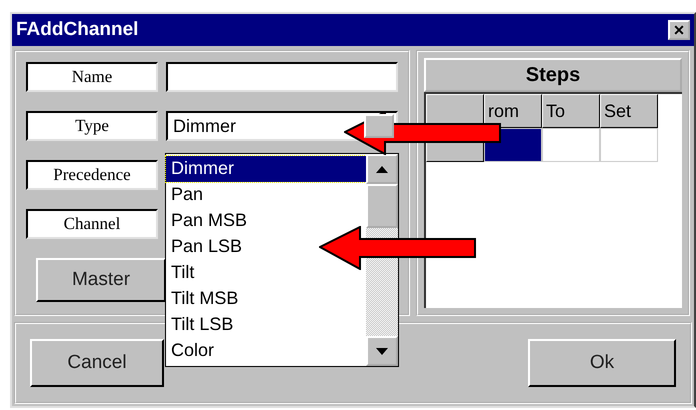 This screenshot has width=696, height=410. What do you see at coordinates (553, 75) in the screenshot?
I see `steps-title: Steps` at bounding box center [553, 75].